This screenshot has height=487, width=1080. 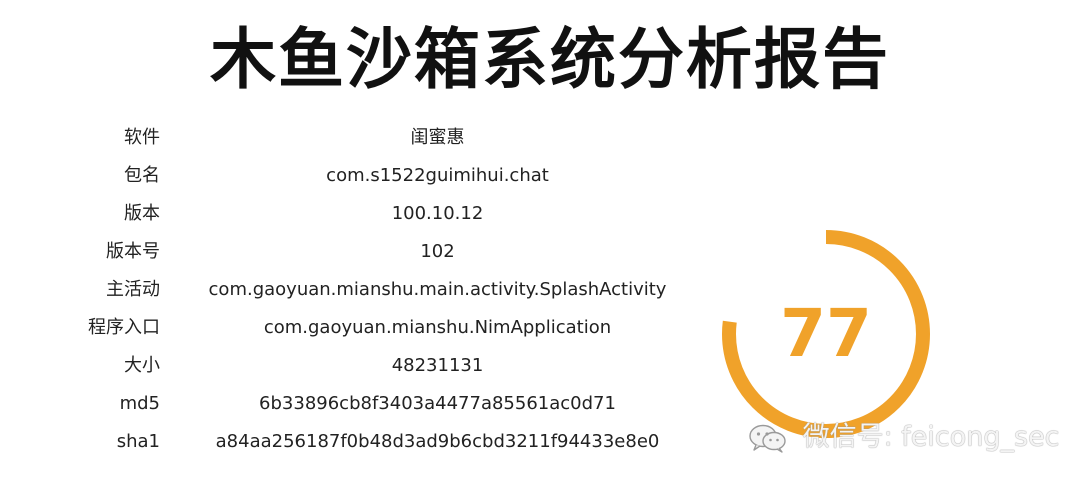 What do you see at coordinates (142, 365) in the screenshot?
I see `info-label: 大小` at bounding box center [142, 365].